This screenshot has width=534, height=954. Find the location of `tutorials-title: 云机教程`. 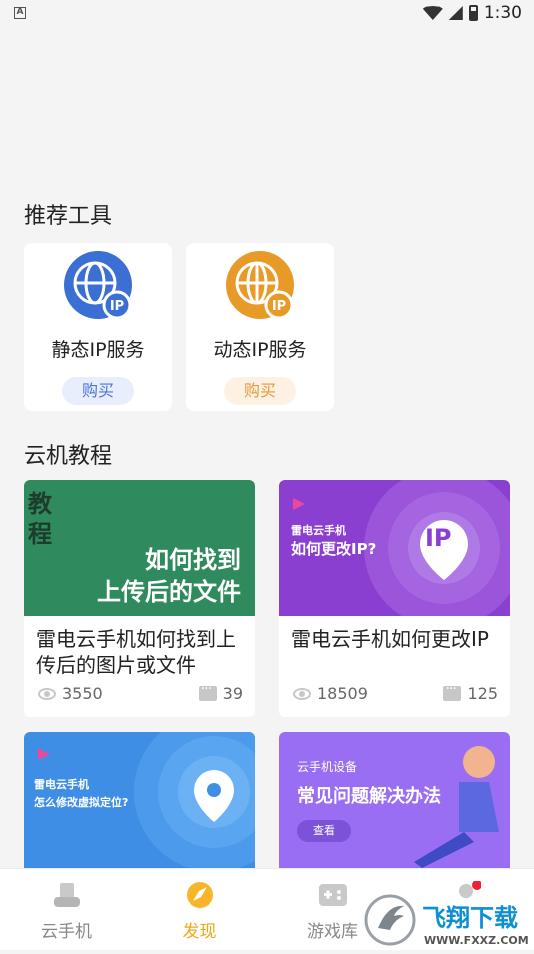

tutorials-title: 云机教程 is located at coordinates (68, 456).